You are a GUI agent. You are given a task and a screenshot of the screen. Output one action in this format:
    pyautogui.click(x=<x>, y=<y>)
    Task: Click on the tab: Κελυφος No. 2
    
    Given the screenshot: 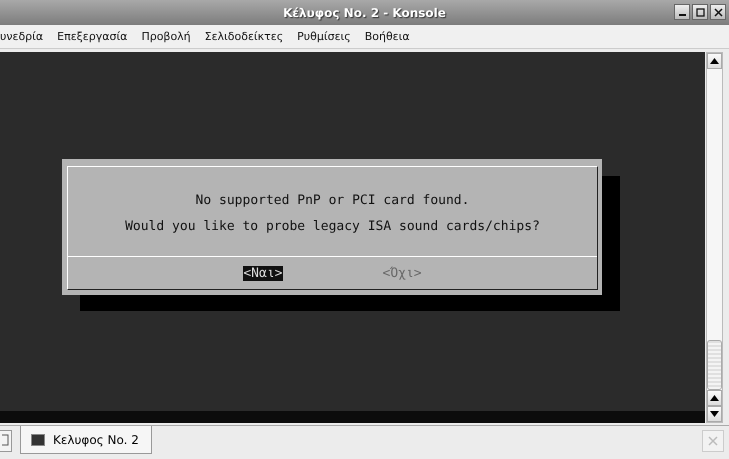 What is the action you would take?
    pyautogui.click(x=86, y=440)
    